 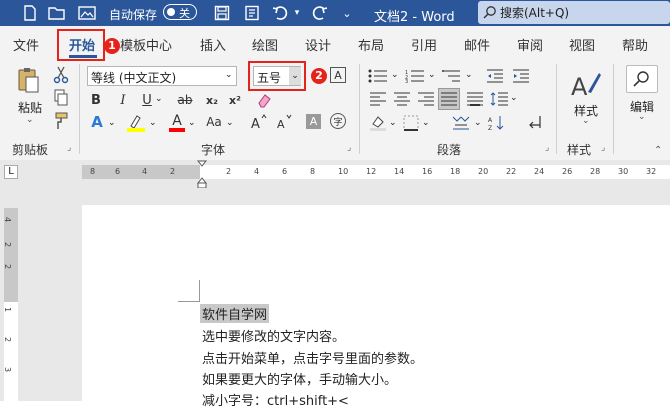 What do you see at coordinates (230, 123) in the screenshot?
I see `change-case-dropdown-icon: ⌄` at bounding box center [230, 123].